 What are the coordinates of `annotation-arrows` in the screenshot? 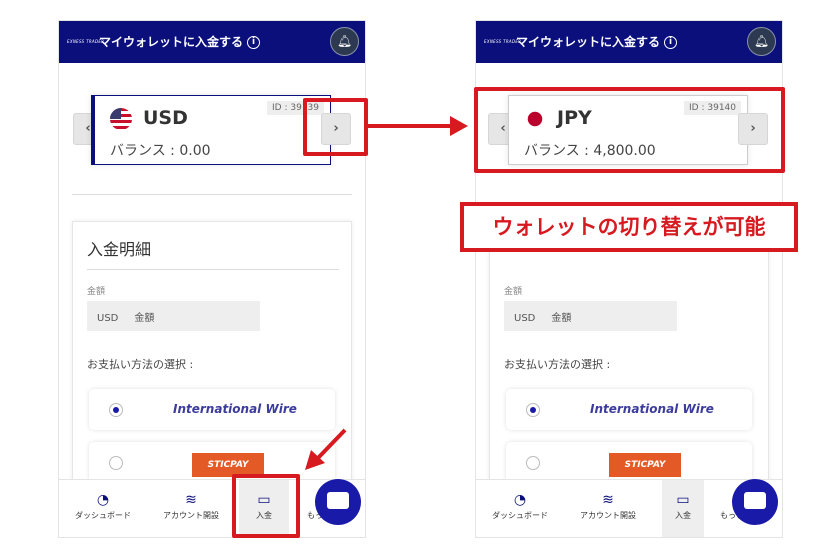 It's located at (386, 293).